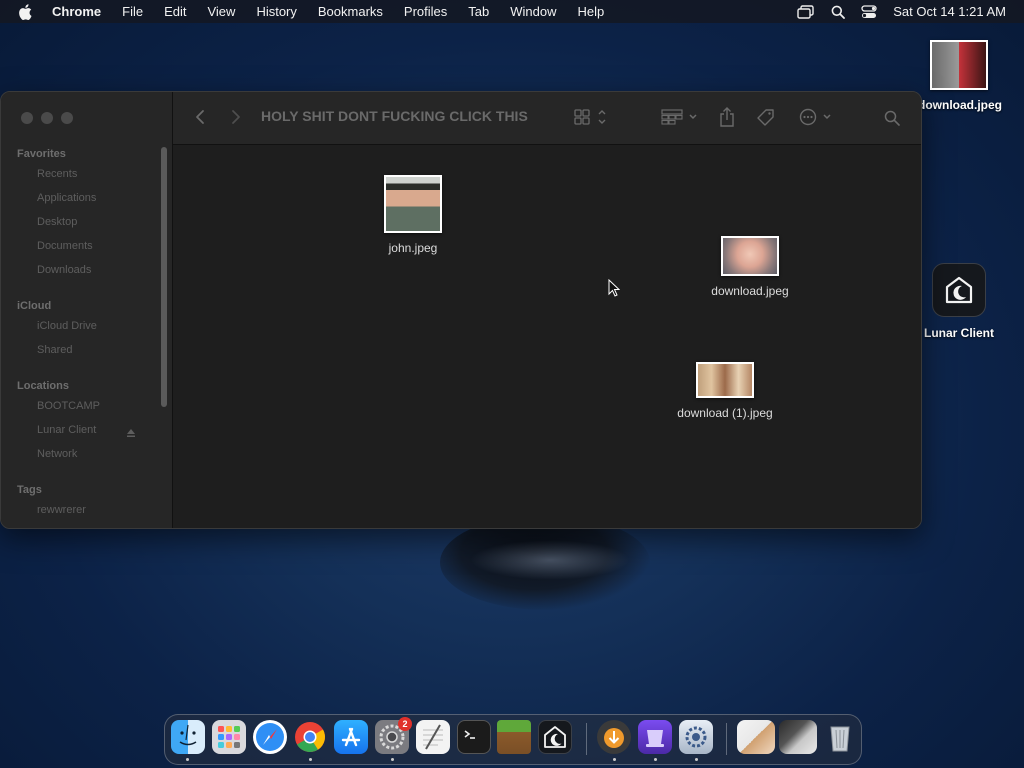  What do you see at coordinates (61, 510) in the screenshot?
I see `sidebar-tag-item: rewwrerer` at bounding box center [61, 510].